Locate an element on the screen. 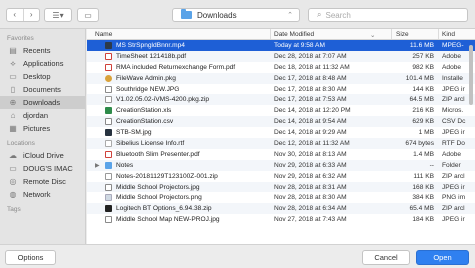 The height and width of the screenshot is (268, 475). cloud-icon: ☁ is located at coordinates (13, 155).